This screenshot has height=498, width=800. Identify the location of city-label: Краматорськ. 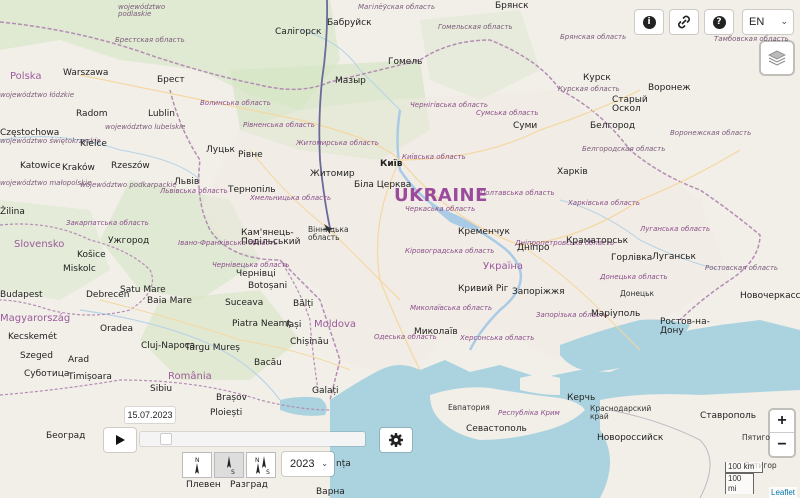
(597, 241).